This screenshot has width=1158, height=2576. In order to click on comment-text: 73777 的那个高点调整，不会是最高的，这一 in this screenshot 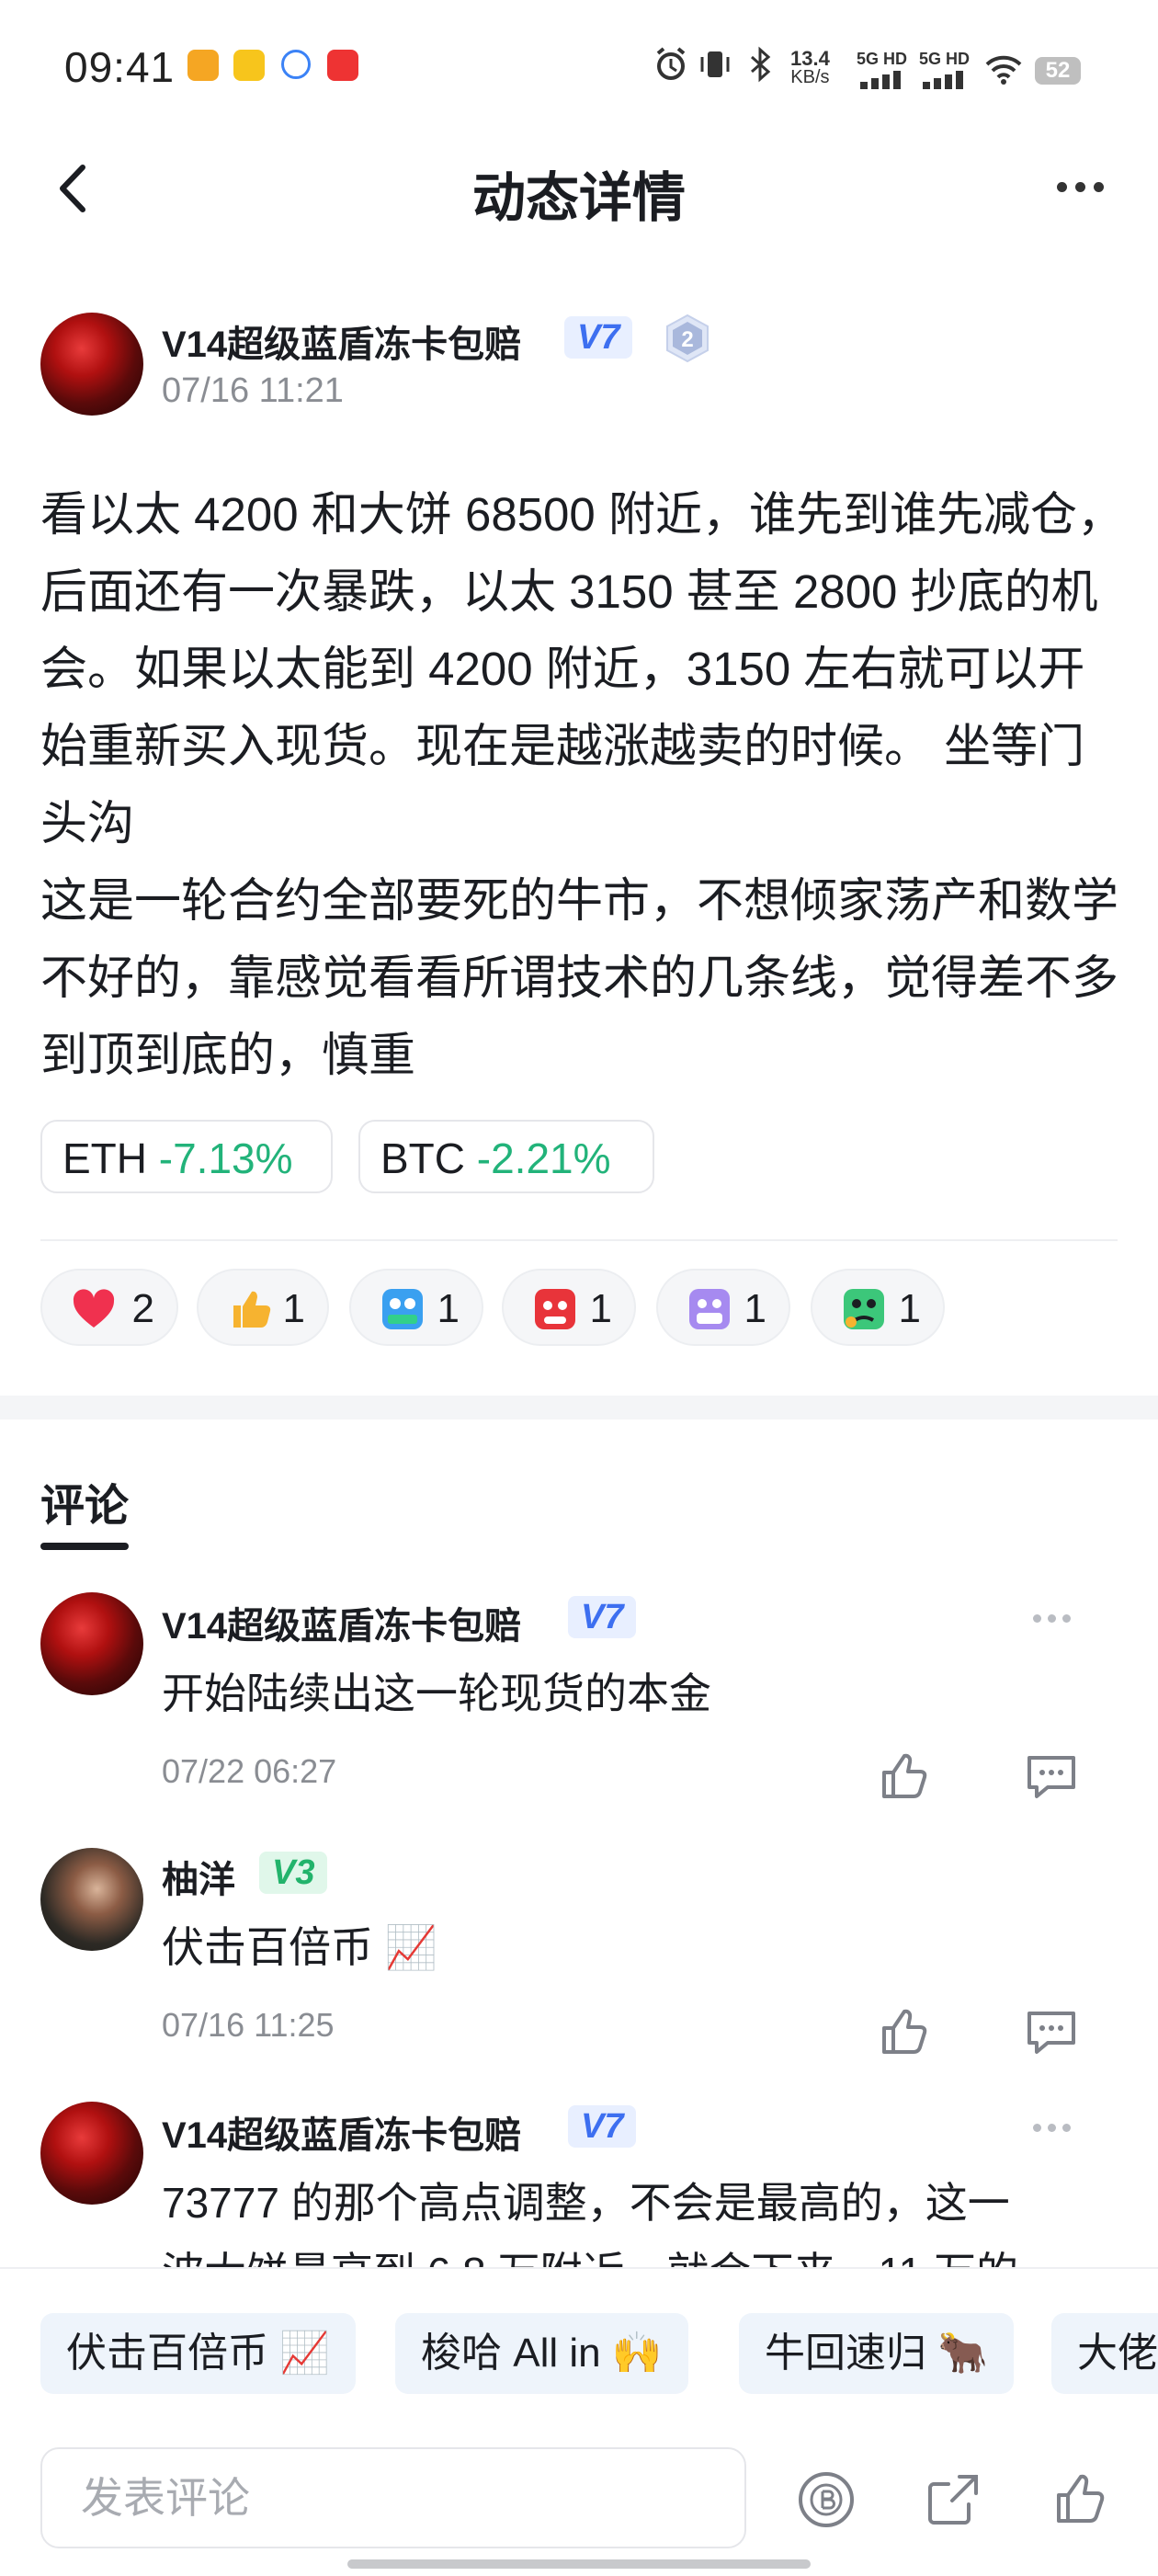, I will do `click(586, 2203)`.